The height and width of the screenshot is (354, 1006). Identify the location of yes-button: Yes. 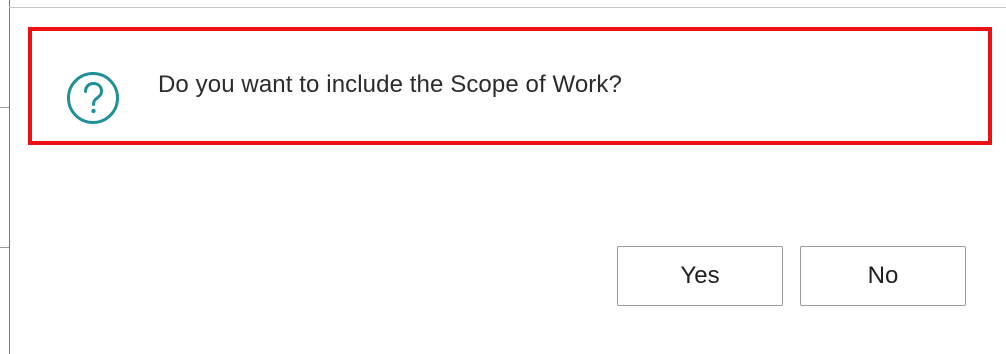
(700, 276).